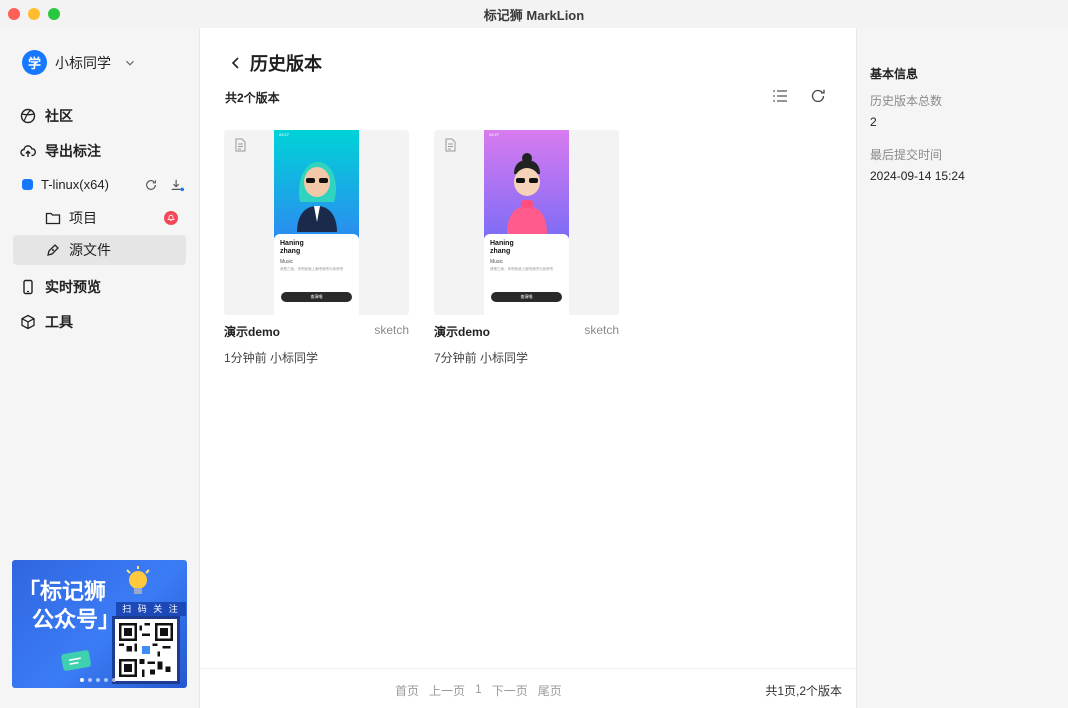  What do you see at coordinates (90, 250) in the screenshot?
I see `sidebar-item-source-label: 源文件` at bounding box center [90, 250].